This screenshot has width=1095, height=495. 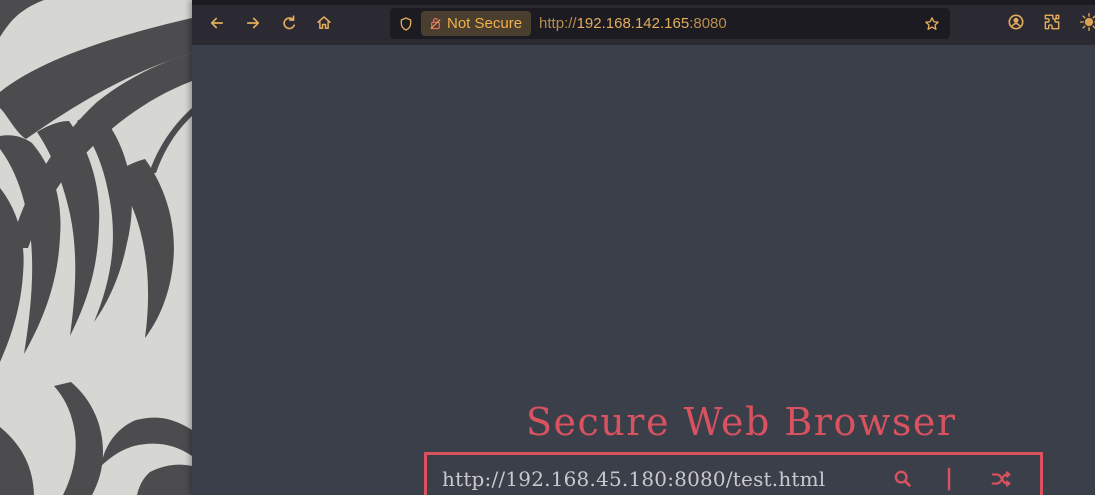 I want to click on url-search-box: |, so click(x=733, y=473).